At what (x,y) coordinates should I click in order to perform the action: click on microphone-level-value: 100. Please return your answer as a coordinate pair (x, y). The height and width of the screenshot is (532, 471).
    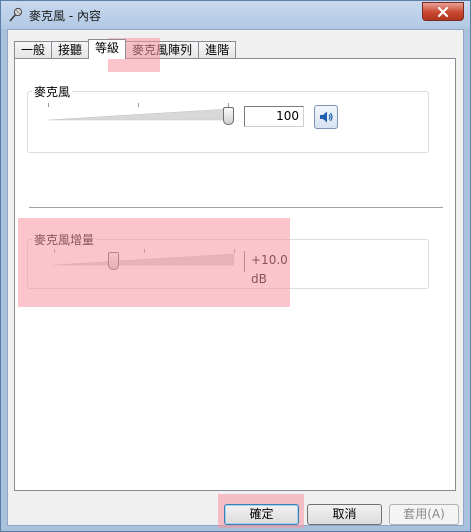
    Looking at the image, I should click on (274, 116).